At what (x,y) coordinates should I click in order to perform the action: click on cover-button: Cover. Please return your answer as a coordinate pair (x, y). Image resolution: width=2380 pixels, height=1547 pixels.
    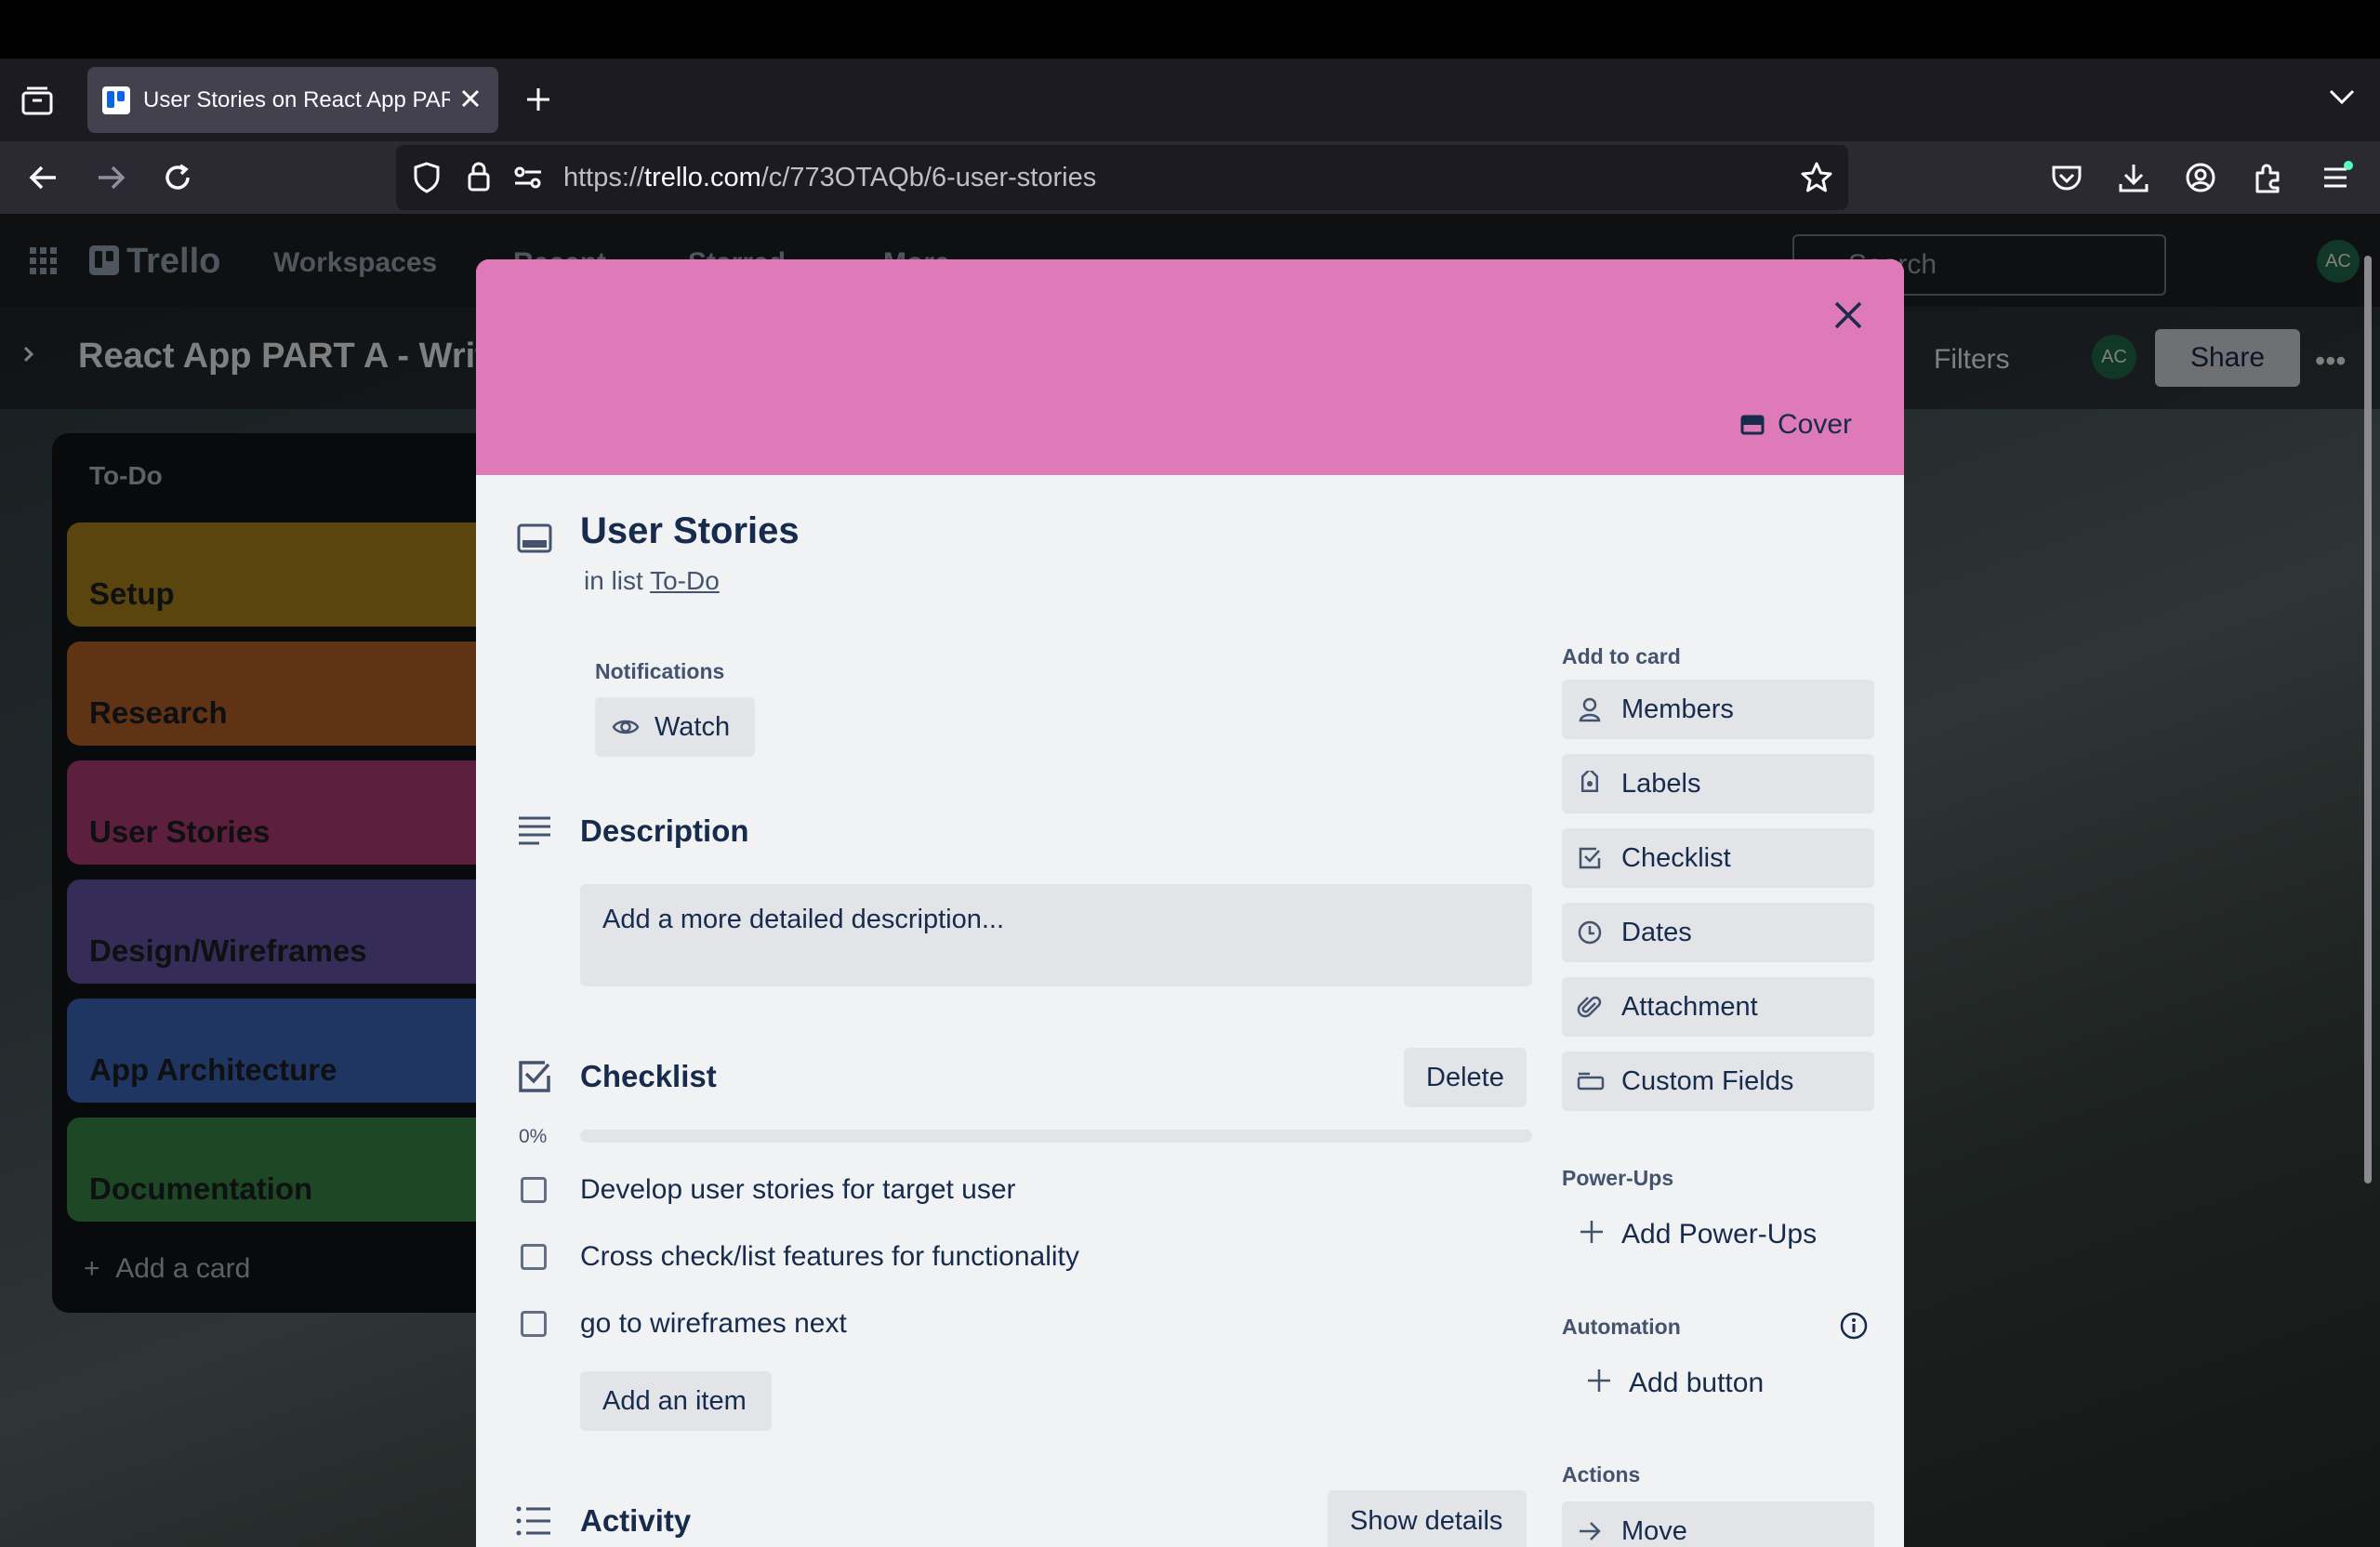
    Looking at the image, I should click on (1796, 425).